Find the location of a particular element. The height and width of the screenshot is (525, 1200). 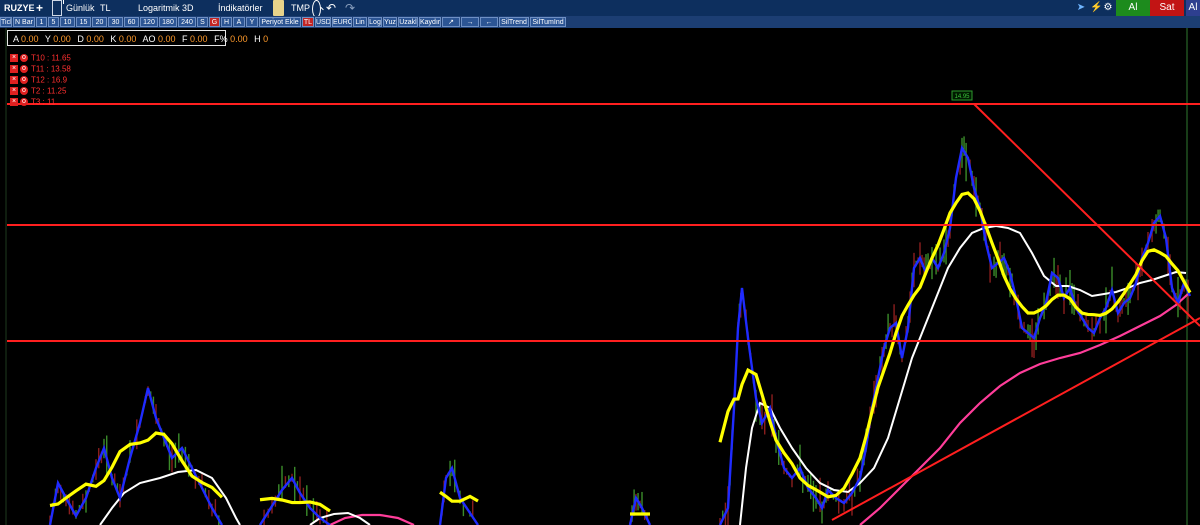

toolbar-button: 30 is located at coordinates (115, 22).